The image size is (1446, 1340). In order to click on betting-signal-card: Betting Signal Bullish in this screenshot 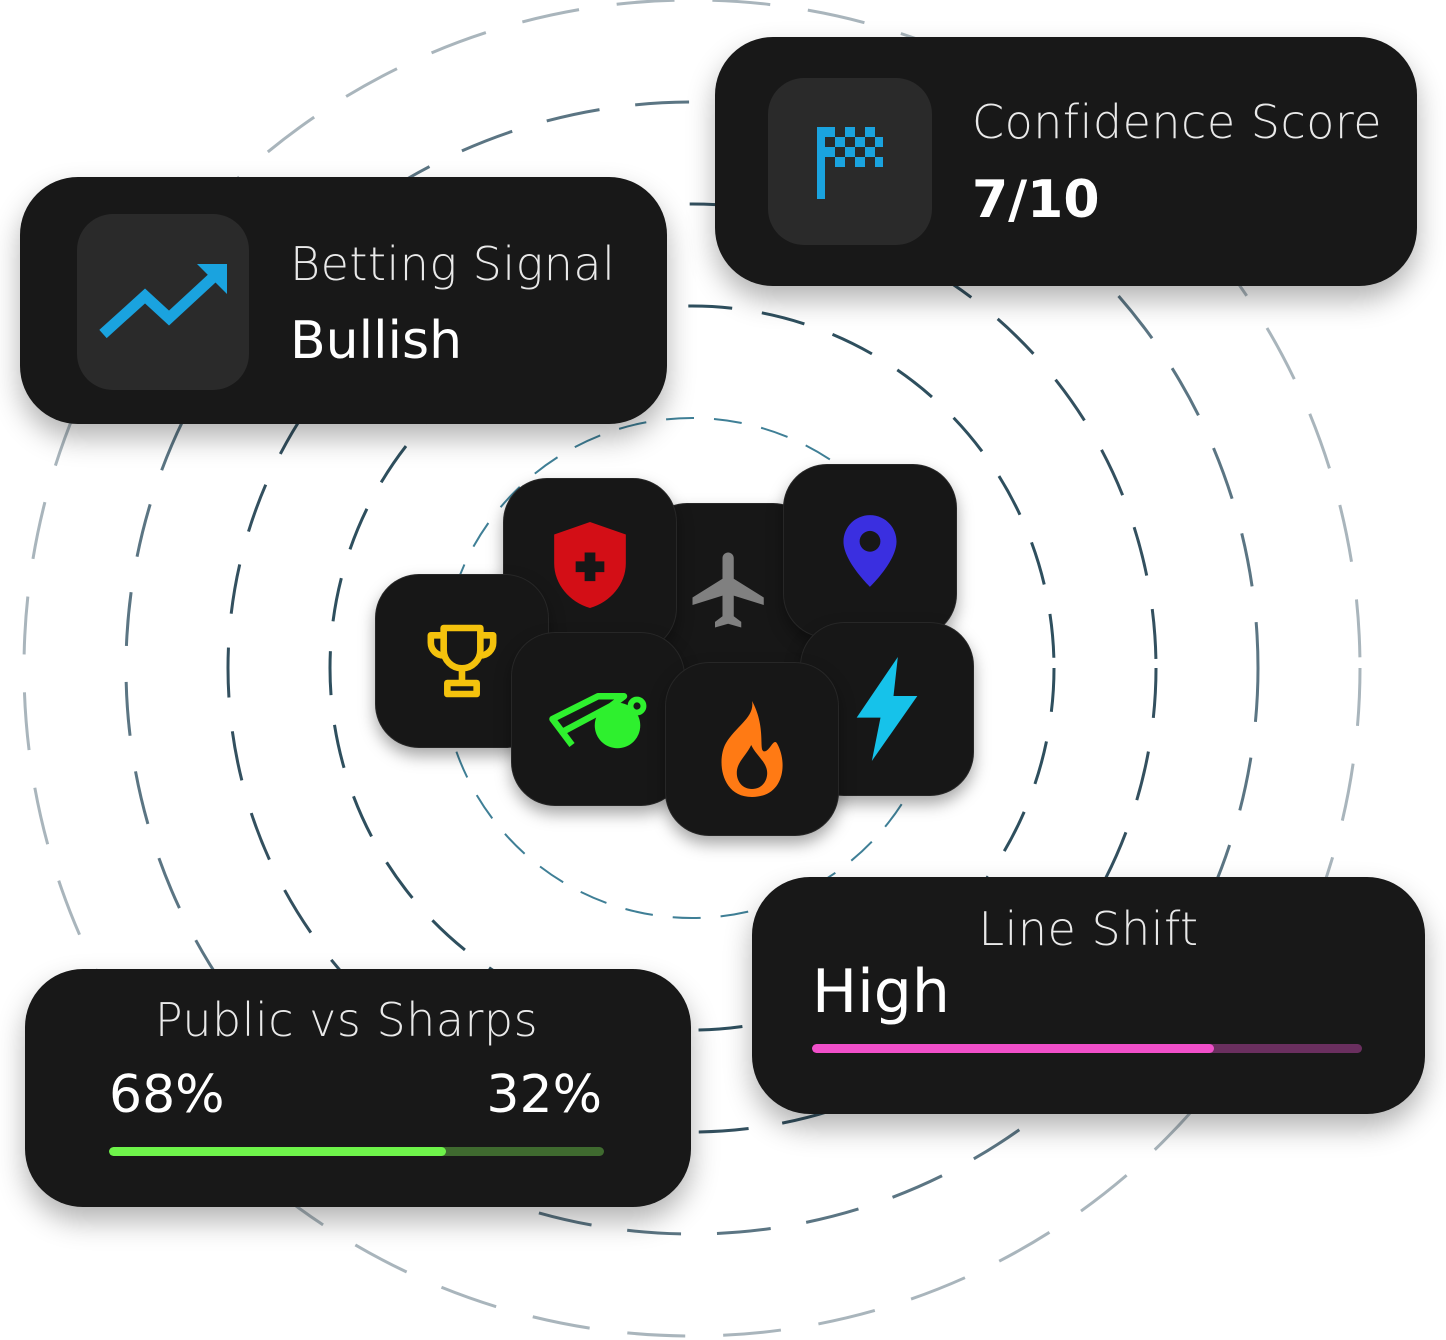, I will do `click(343, 300)`.